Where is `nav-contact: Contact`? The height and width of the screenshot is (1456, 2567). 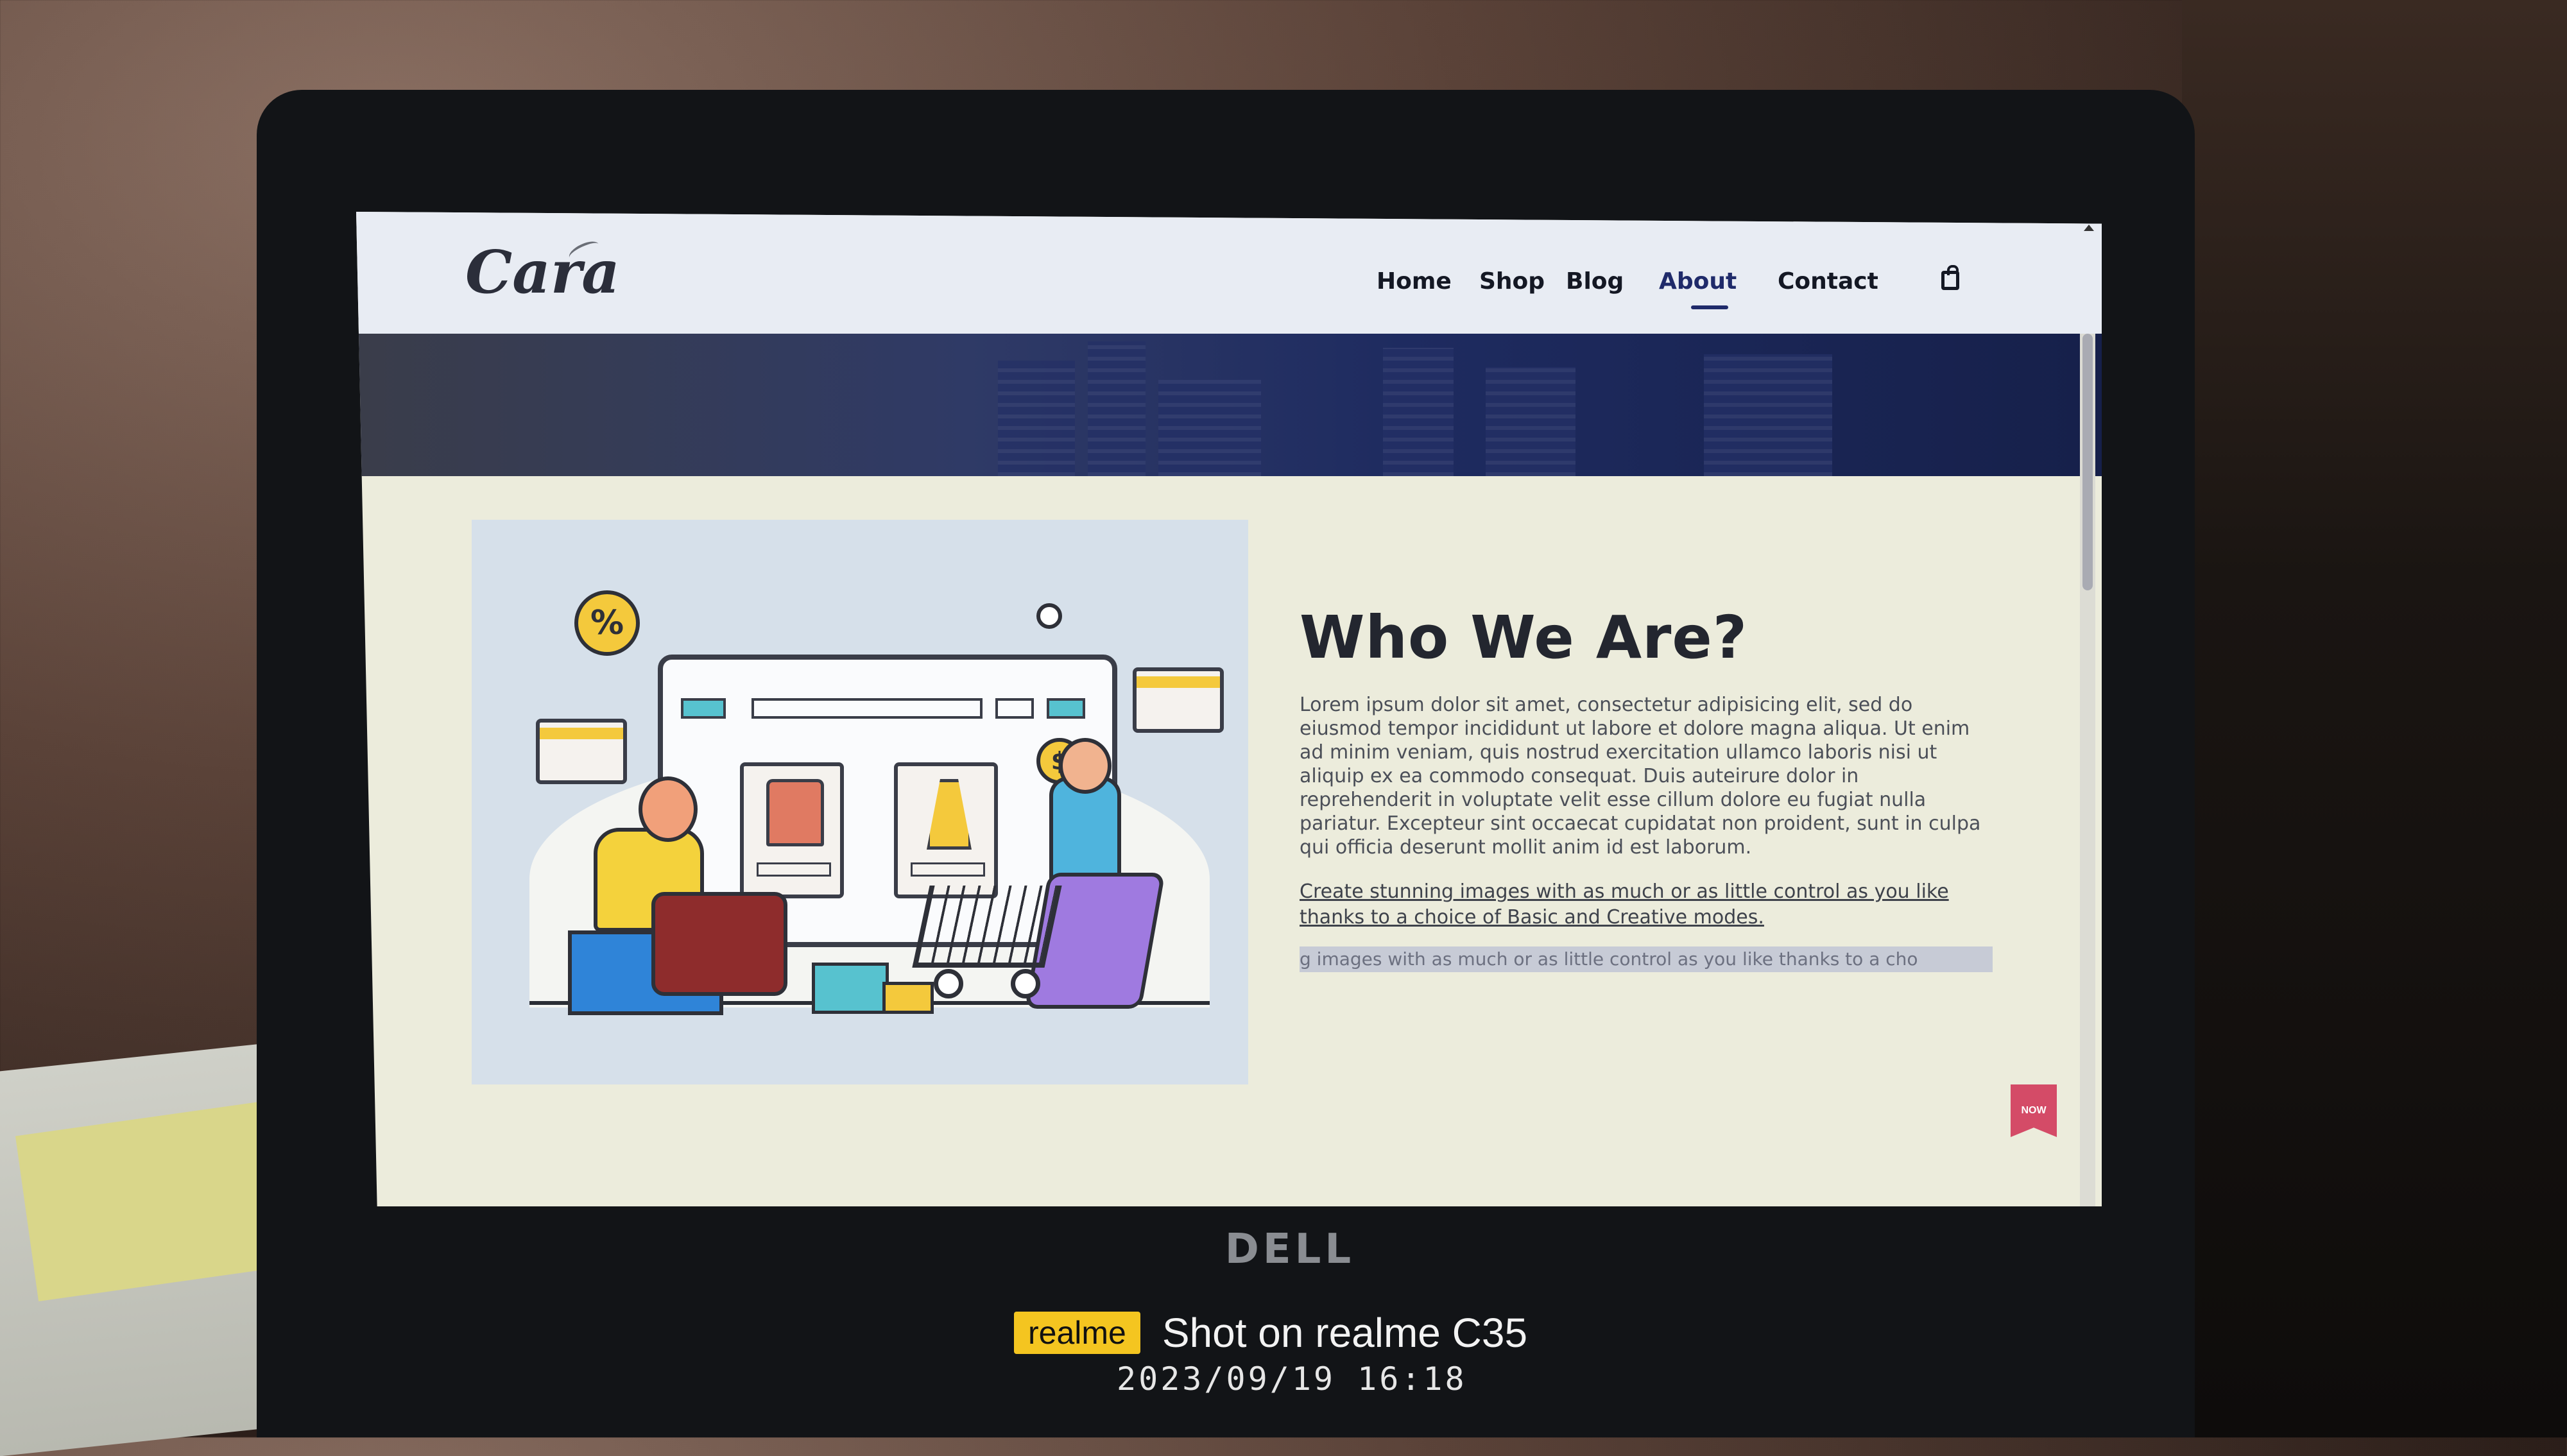 nav-contact: Contact is located at coordinates (1828, 281).